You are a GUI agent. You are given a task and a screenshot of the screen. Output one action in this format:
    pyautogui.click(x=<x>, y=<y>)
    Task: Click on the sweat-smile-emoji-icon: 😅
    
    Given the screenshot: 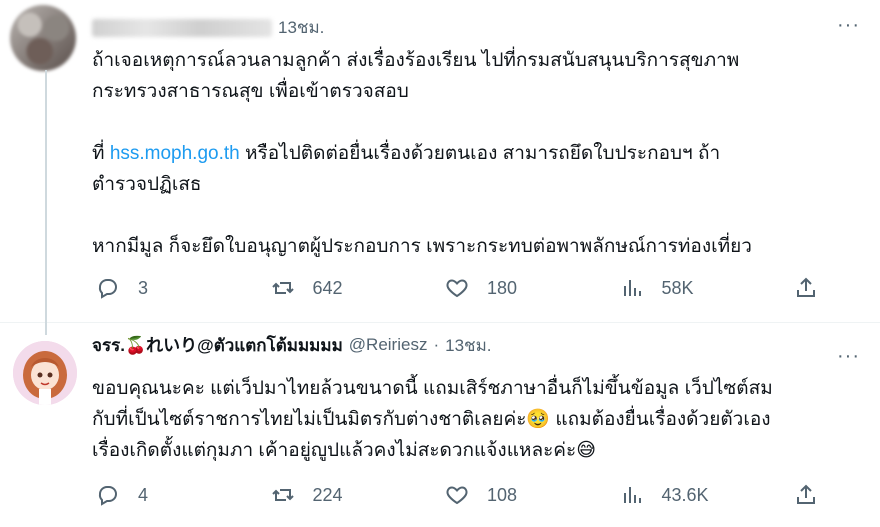 What is the action you would take?
    pyautogui.click(x=586, y=450)
    